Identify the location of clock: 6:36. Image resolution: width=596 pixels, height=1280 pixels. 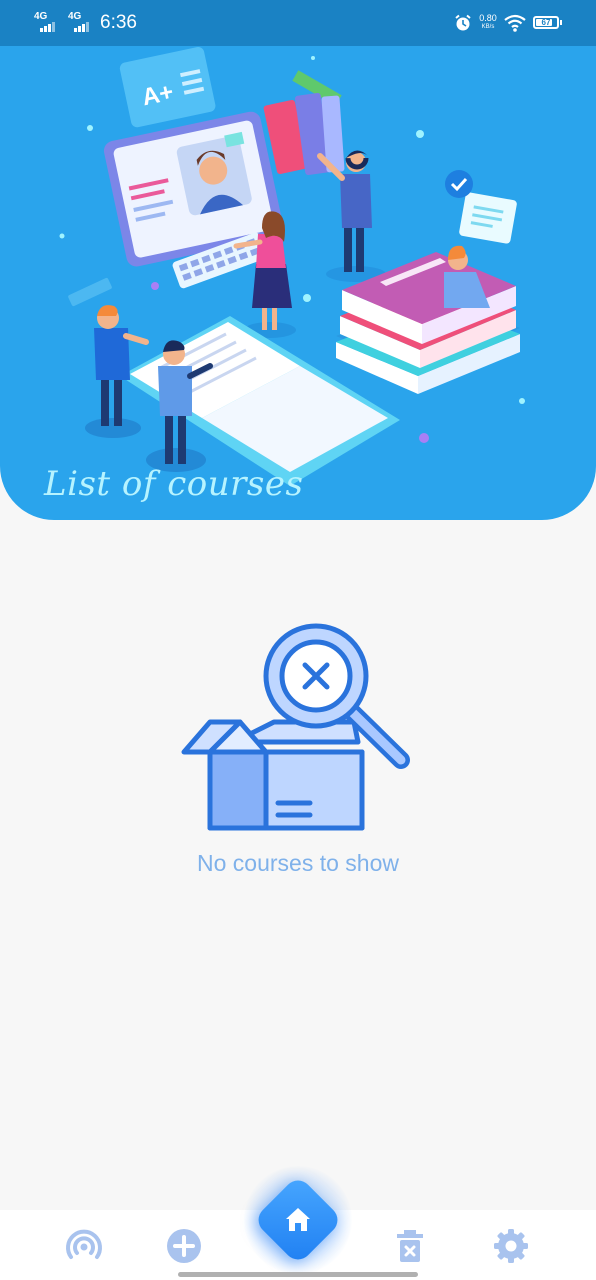
(118, 22).